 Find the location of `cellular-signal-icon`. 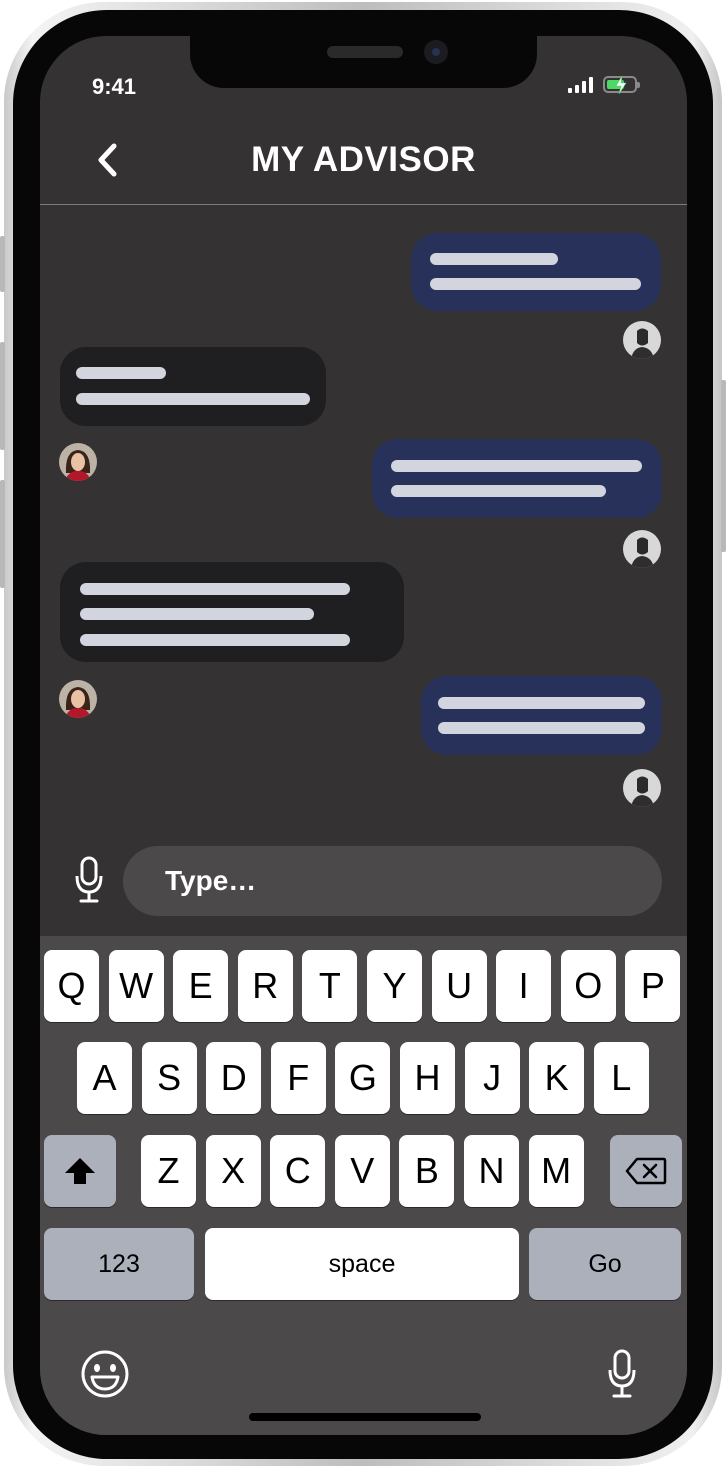

cellular-signal-icon is located at coordinates (580, 84).